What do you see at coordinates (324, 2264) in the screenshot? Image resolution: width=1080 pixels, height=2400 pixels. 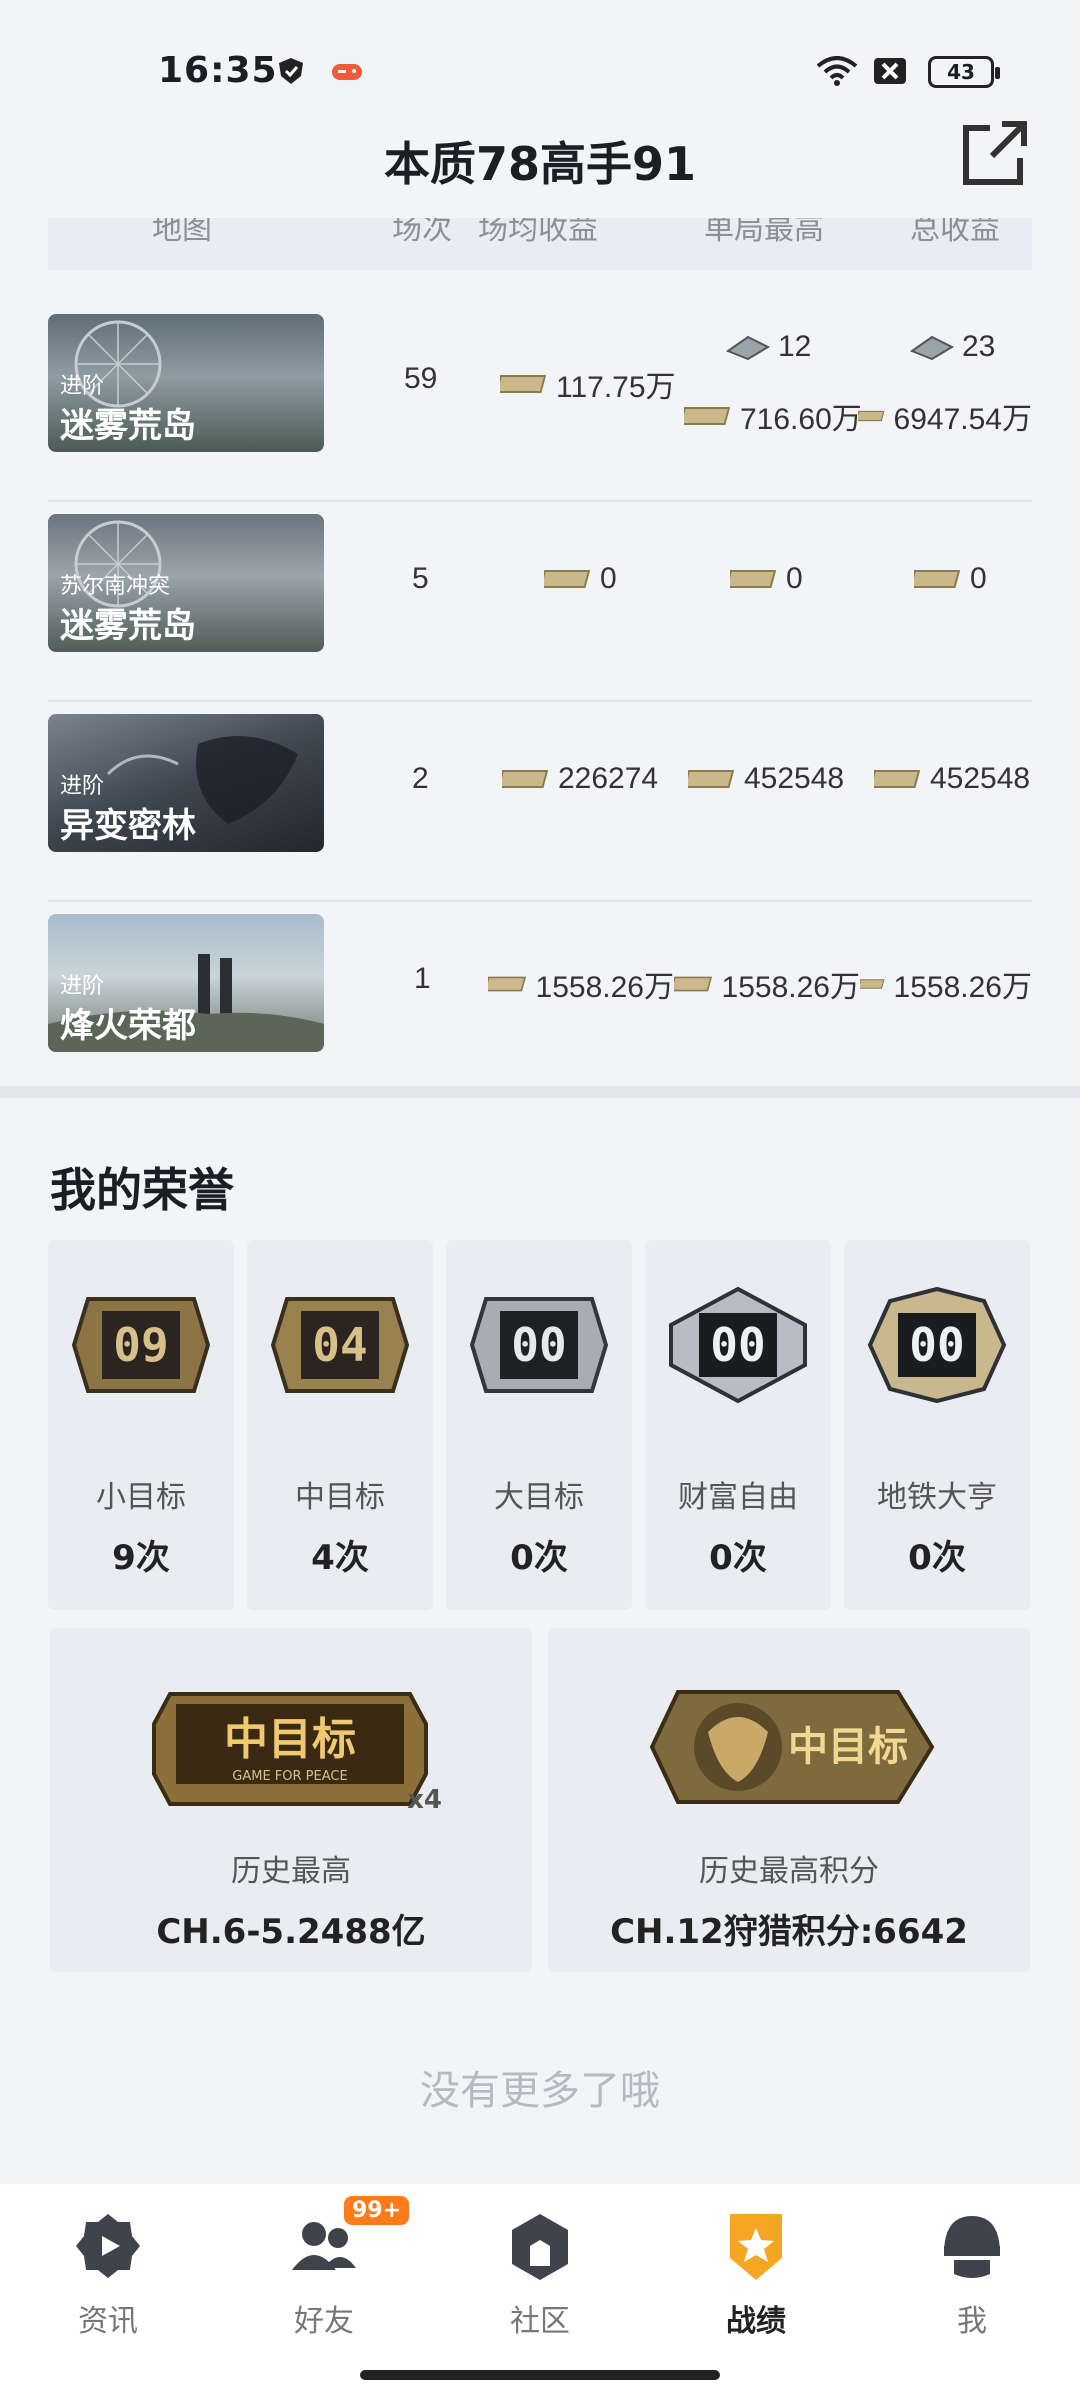 I see `nav-item-friends: 99+ 好友` at bounding box center [324, 2264].